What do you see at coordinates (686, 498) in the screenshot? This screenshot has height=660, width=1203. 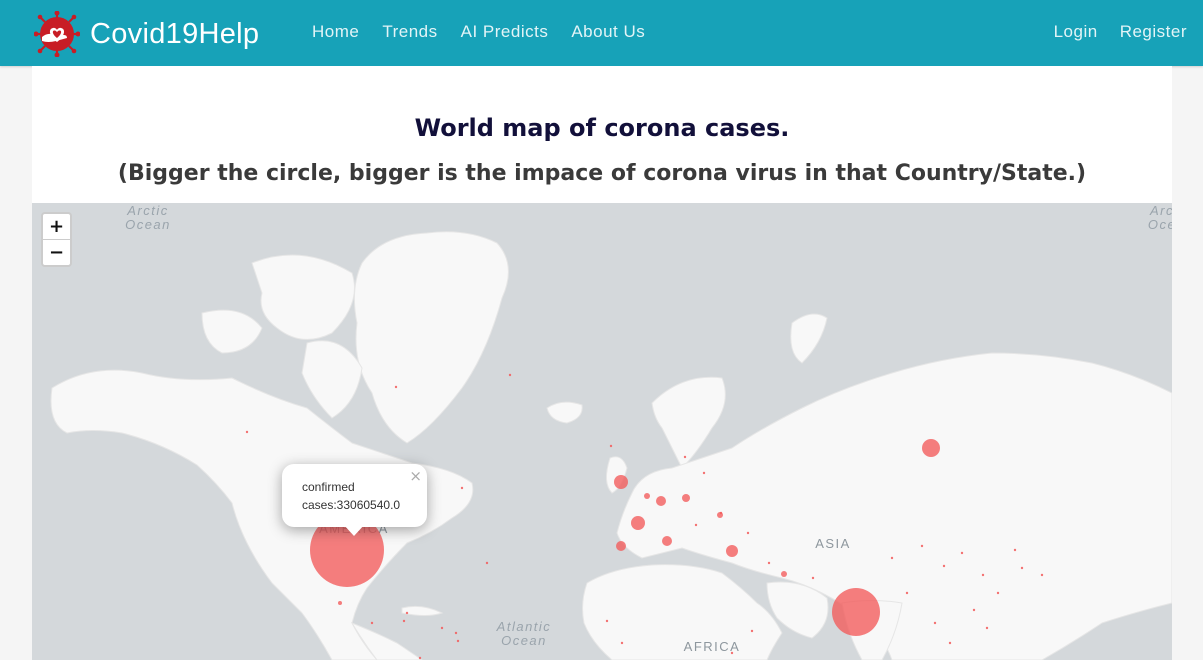 I see `case-marker-poland` at bounding box center [686, 498].